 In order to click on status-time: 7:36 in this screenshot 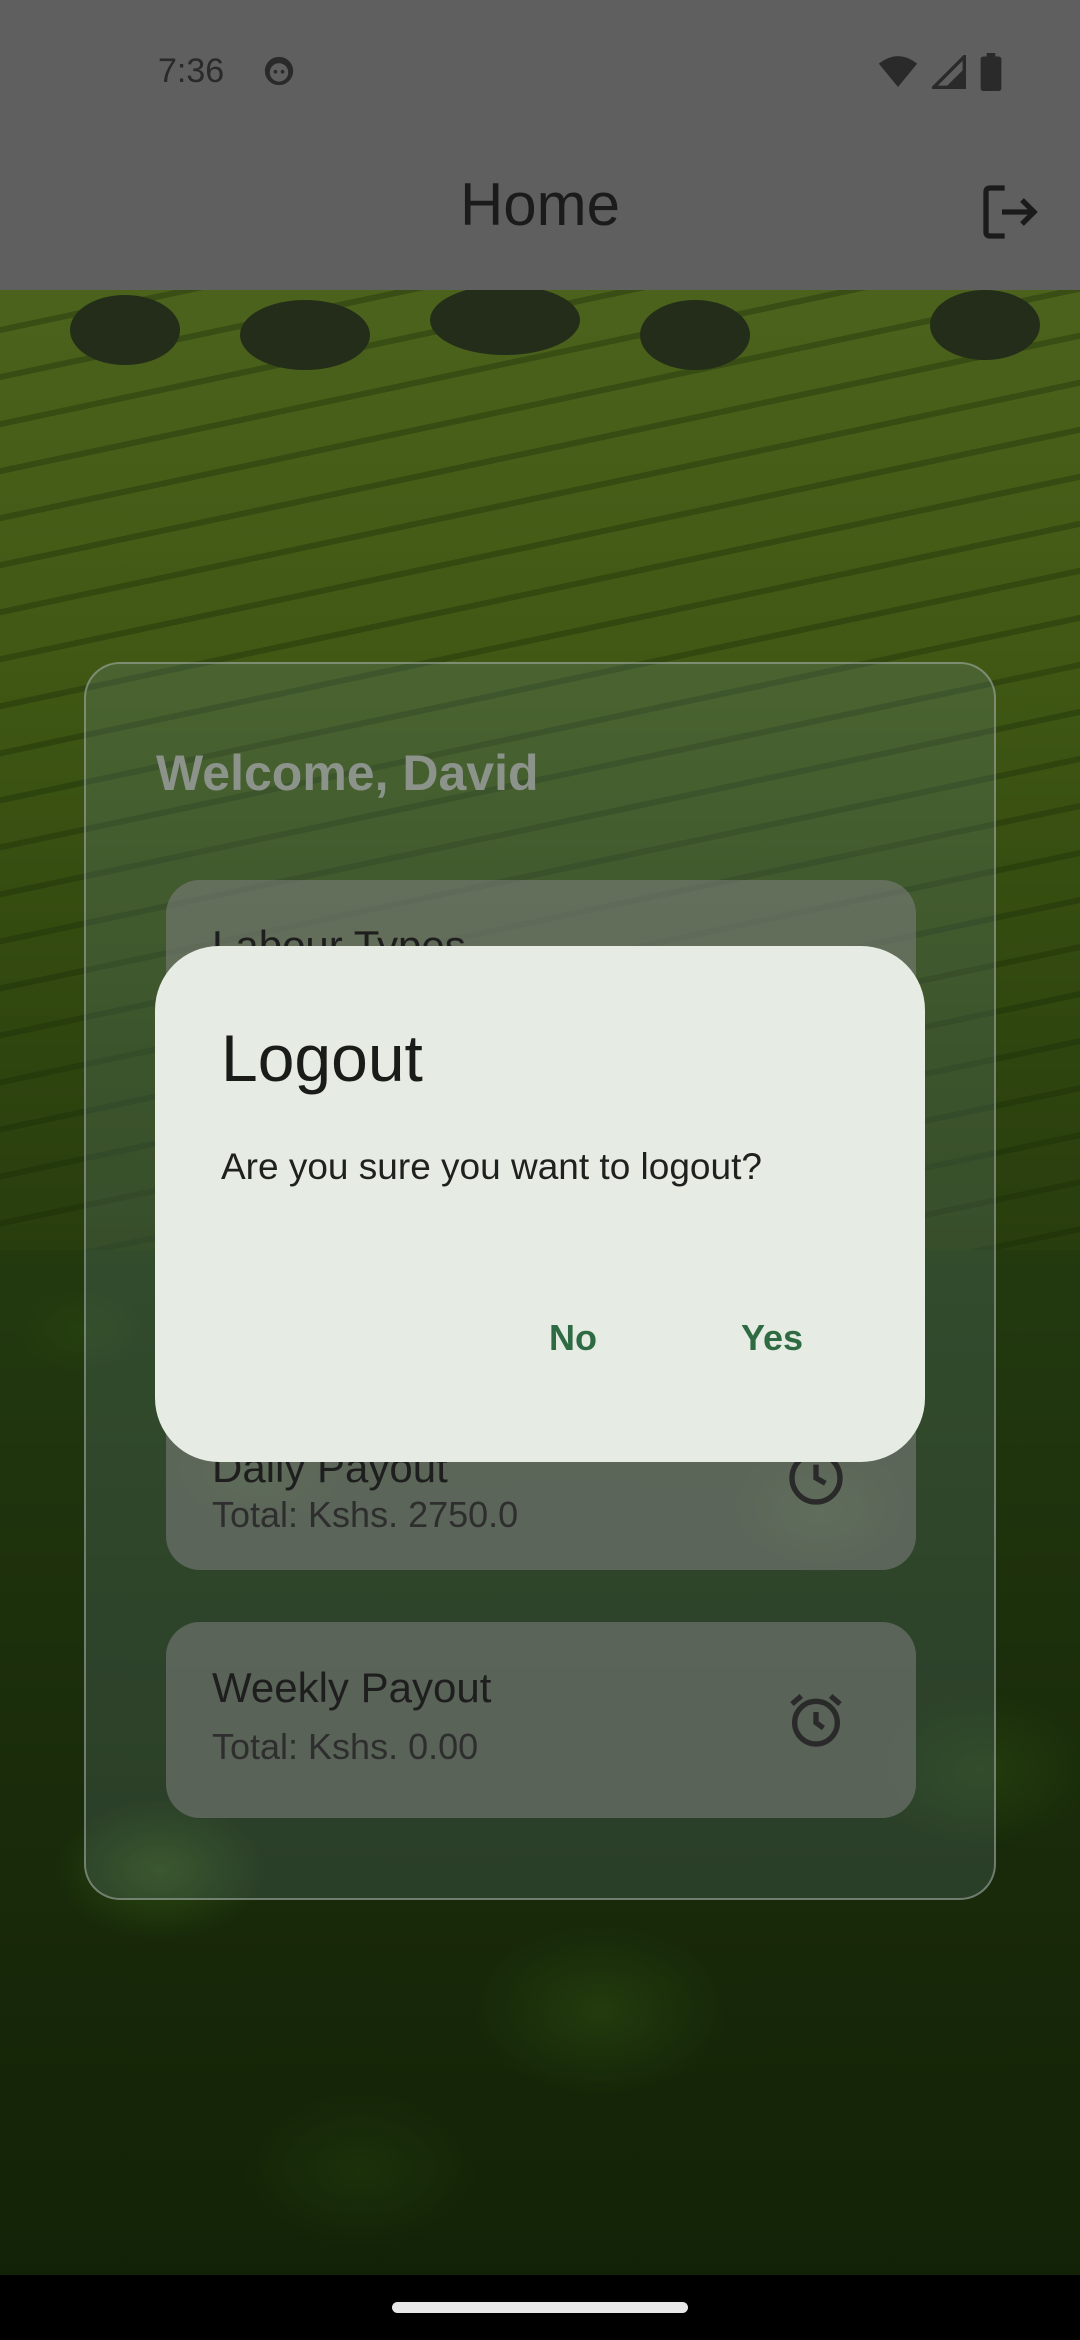, I will do `click(191, 71)`.